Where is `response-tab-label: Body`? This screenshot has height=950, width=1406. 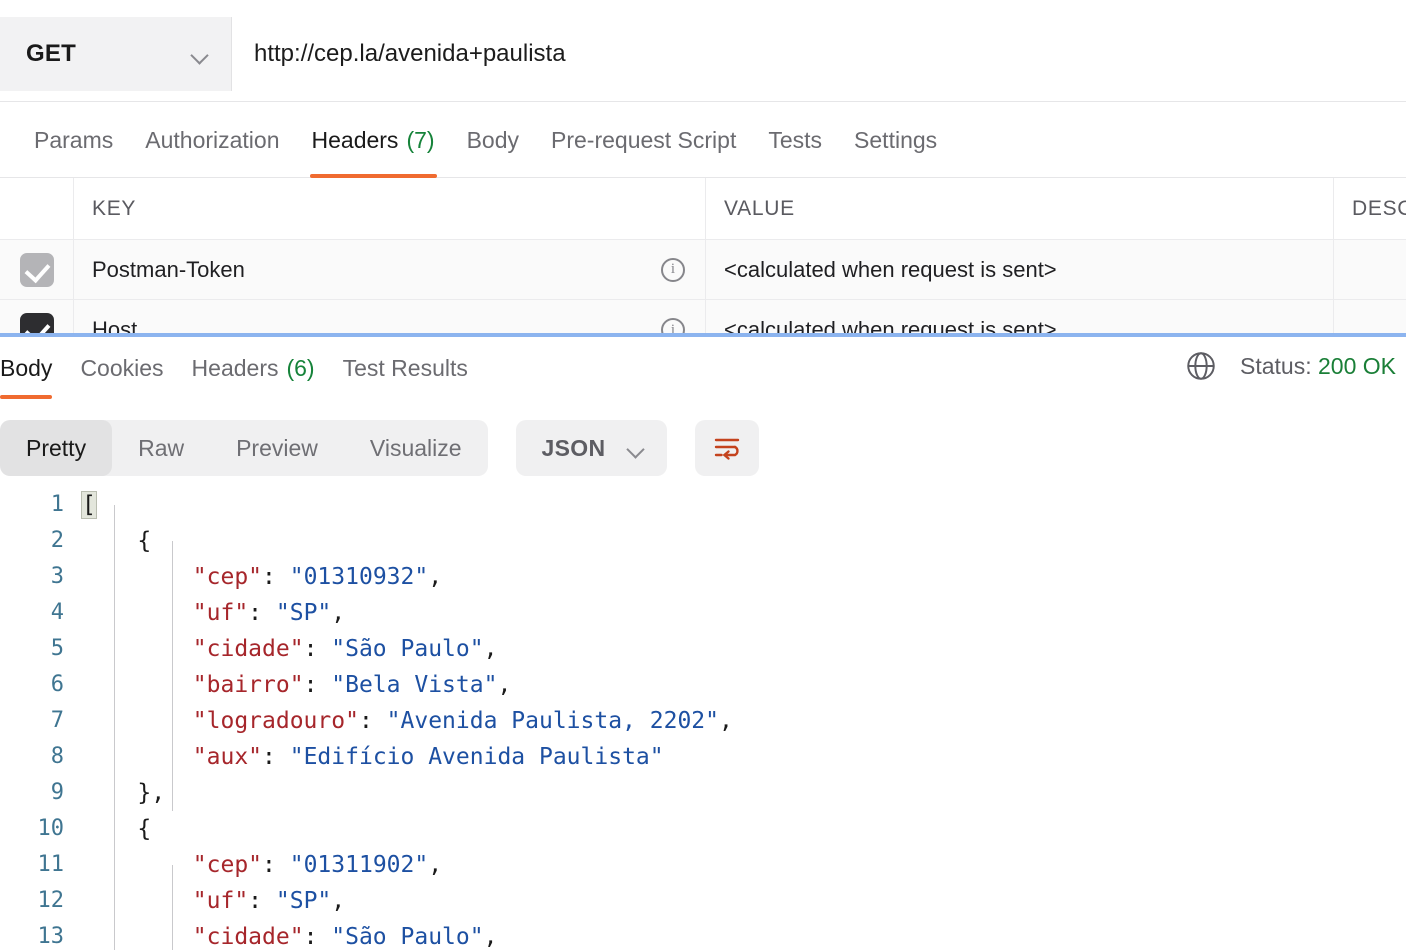
response-tab-label: Body is located at coordinates (26, 367).